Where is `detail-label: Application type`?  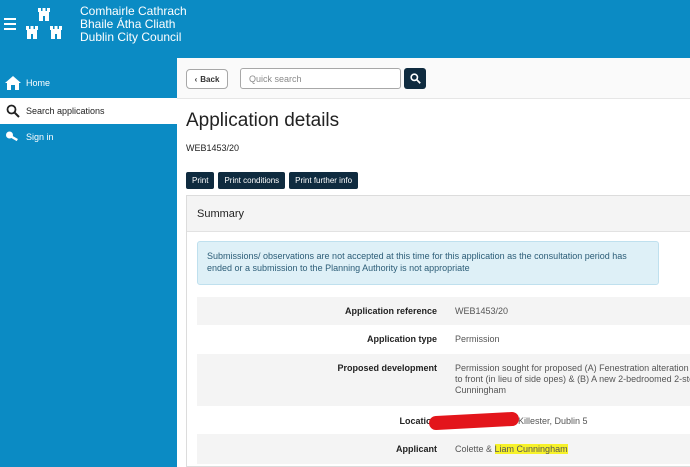 detail-label: Application type is located at coordinates (401, 339).